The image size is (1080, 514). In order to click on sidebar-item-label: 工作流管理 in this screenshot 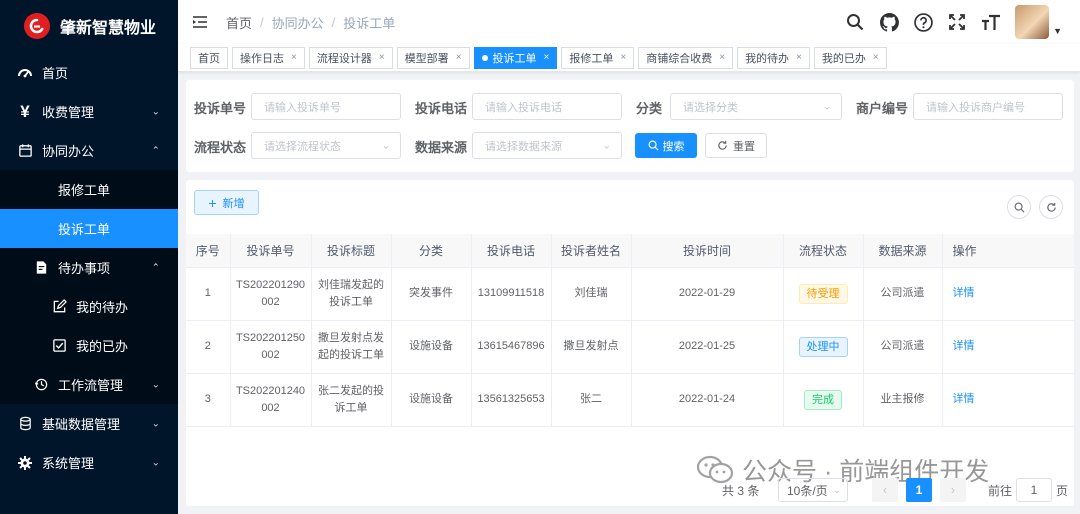, I will do `click(91, 385)`.